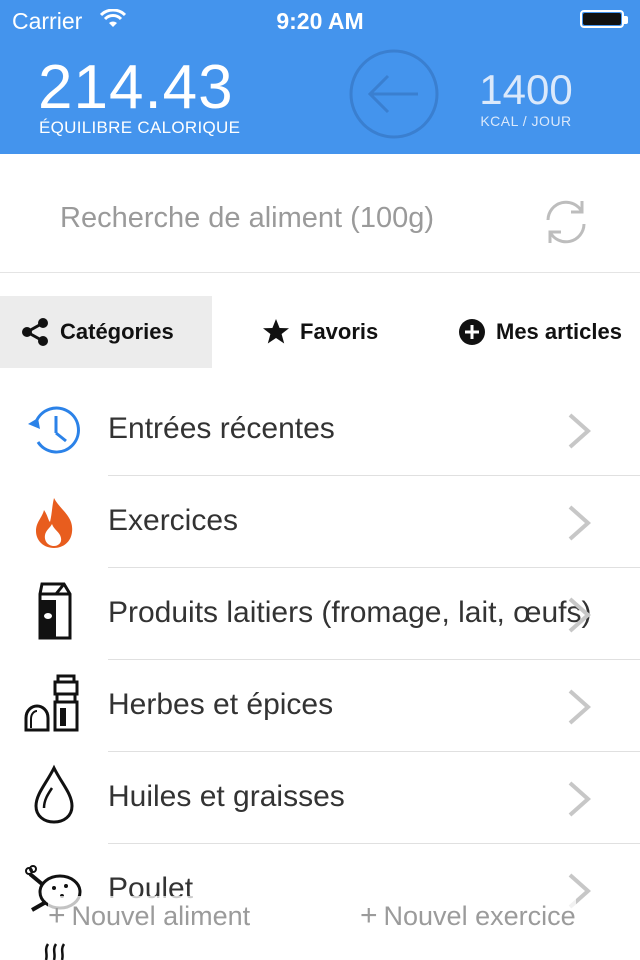 The image size is (640, 960). Describe the element at coordinates (53, 704) in the screenshot. I see `pepper-grinder-icon` at that location.